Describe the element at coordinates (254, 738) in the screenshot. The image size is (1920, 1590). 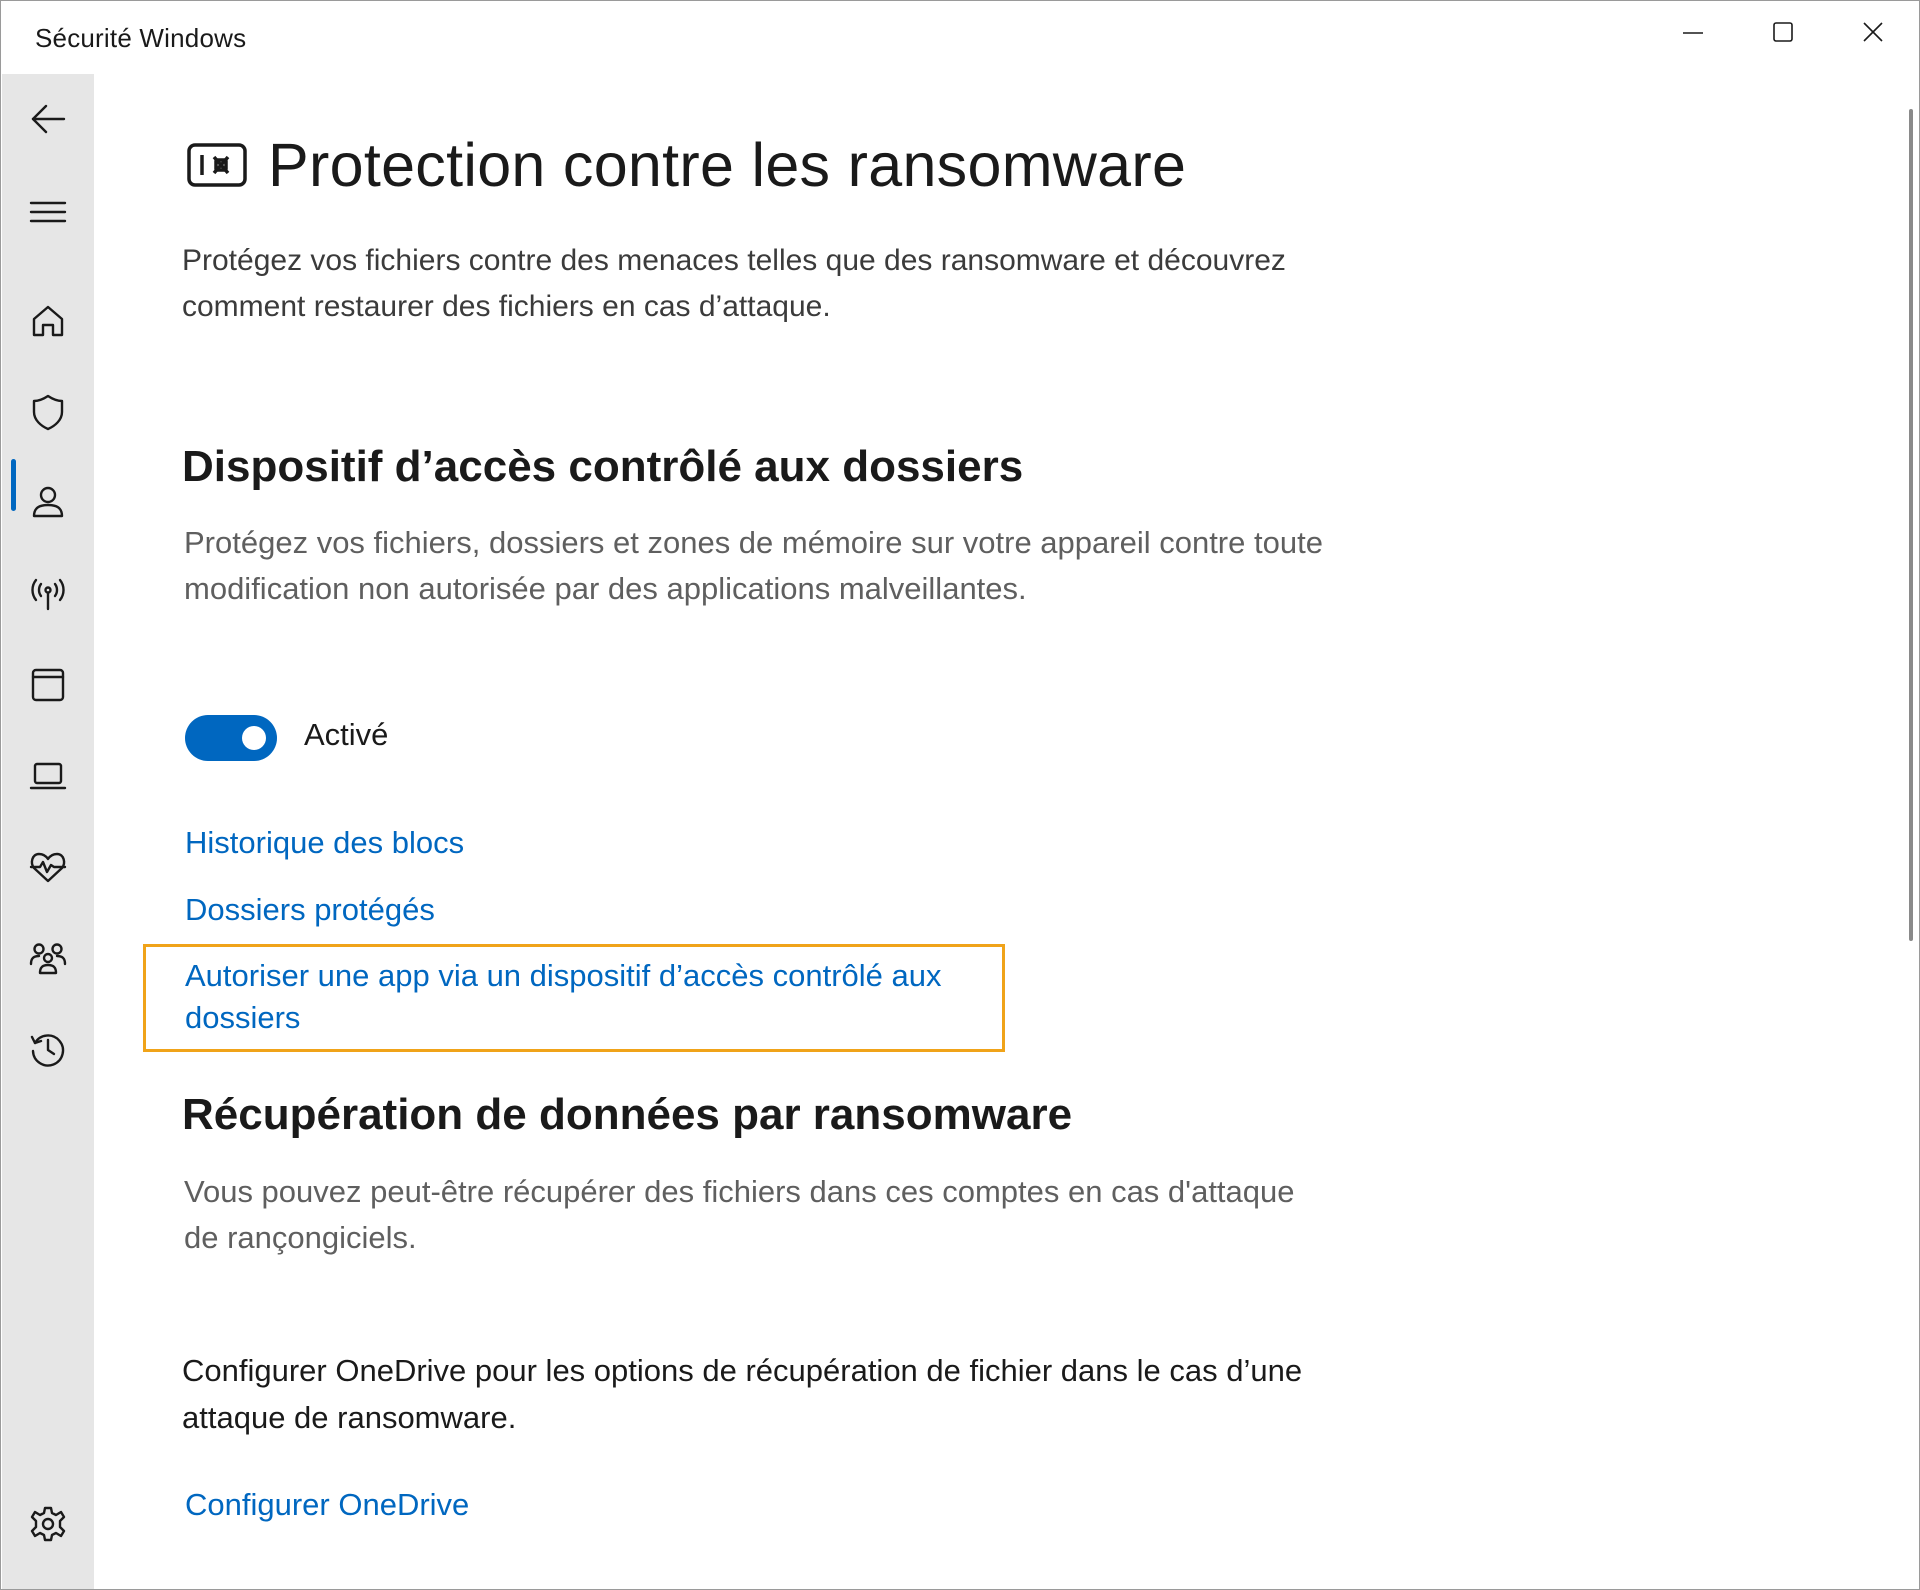
I see `toggle-knob` at that location.